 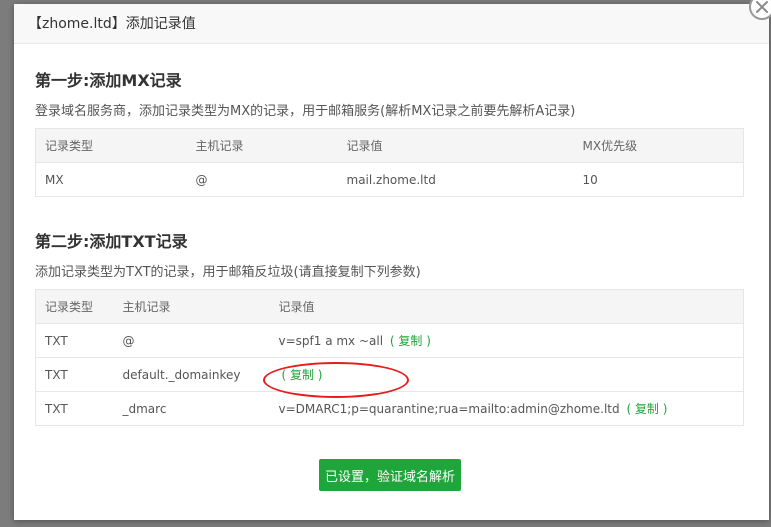 I want to click on step1-title: 第一步:添加MX记录, so click(x=108, y=80).